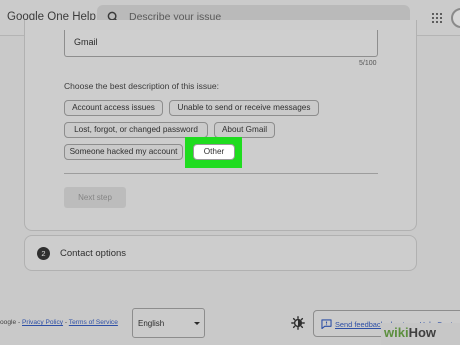 Image resolution: width=460 pixels, height=345 pixels. I want to click on step-number-badge: 2, so click(43, 253).